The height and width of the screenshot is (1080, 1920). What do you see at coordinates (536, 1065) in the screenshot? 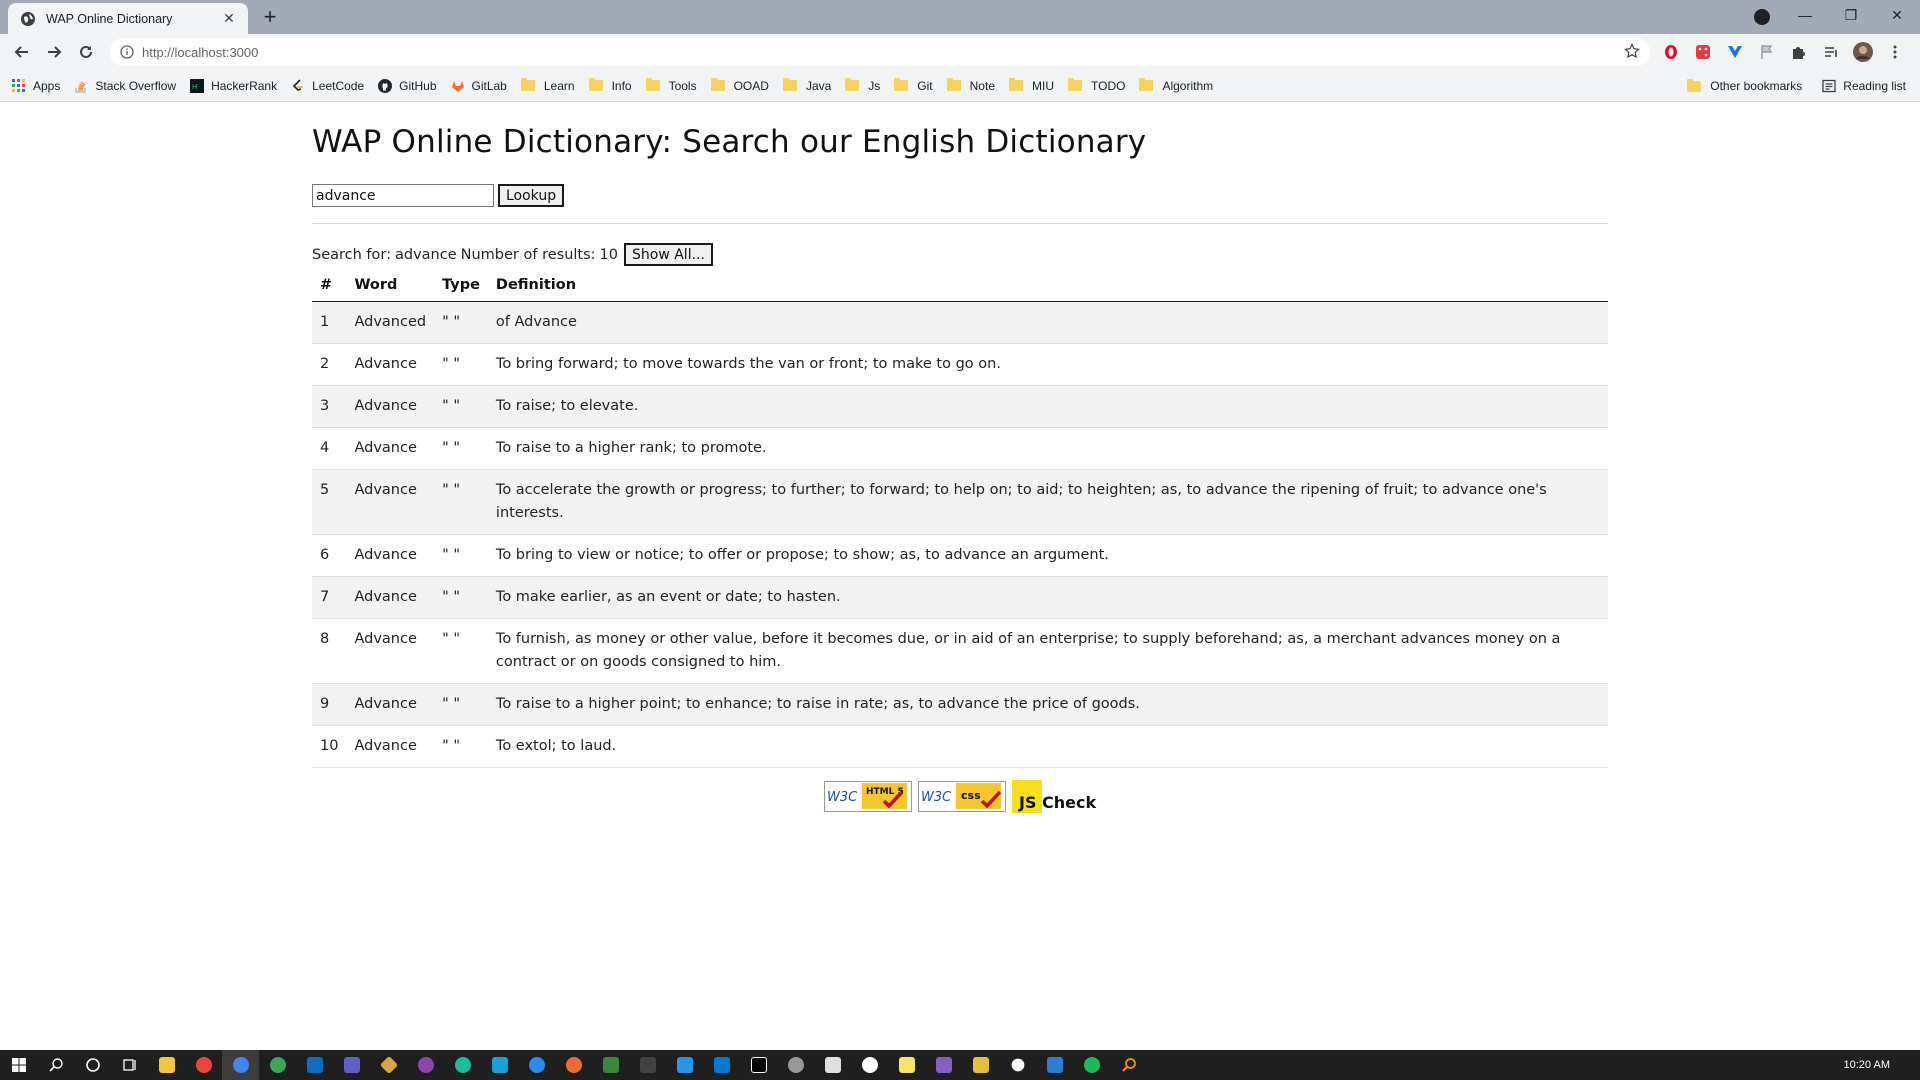
I see `taskbar-app-blue` at bounding box center [536, 1065].